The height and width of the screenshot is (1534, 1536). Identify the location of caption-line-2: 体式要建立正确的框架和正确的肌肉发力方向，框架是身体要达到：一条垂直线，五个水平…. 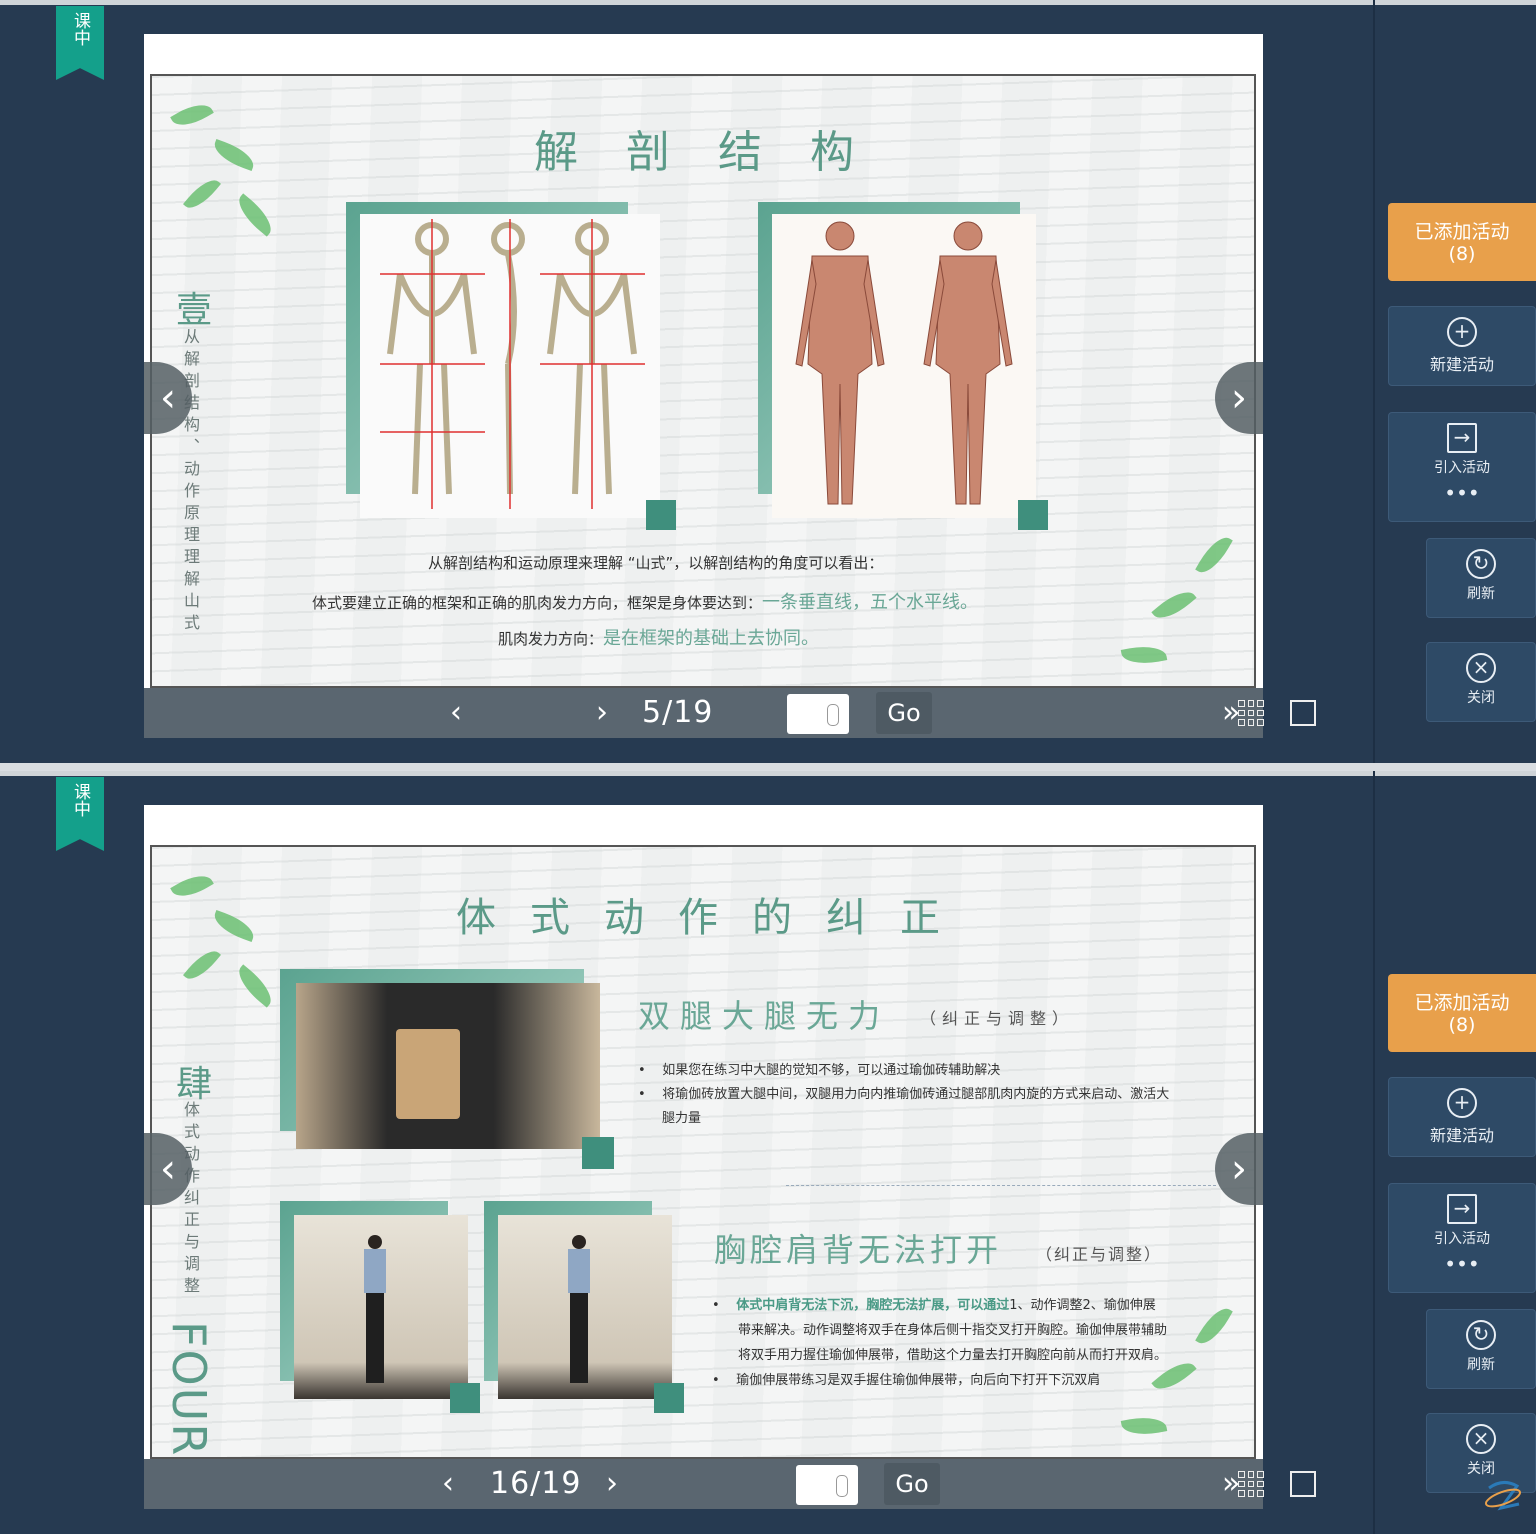
(645, 601).